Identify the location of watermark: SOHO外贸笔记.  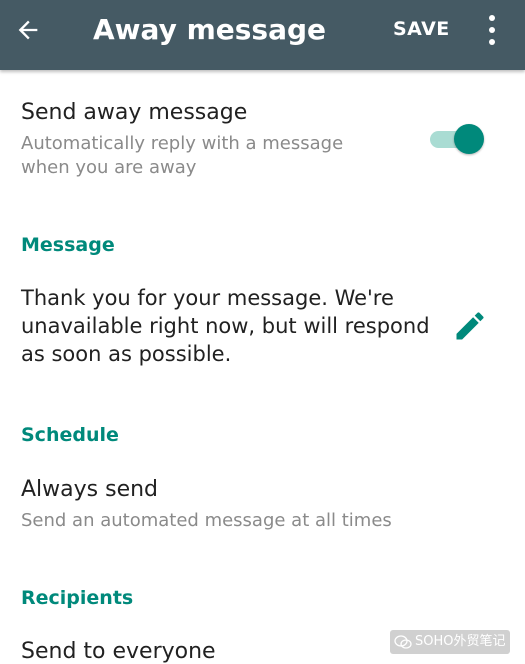
(450, 642).